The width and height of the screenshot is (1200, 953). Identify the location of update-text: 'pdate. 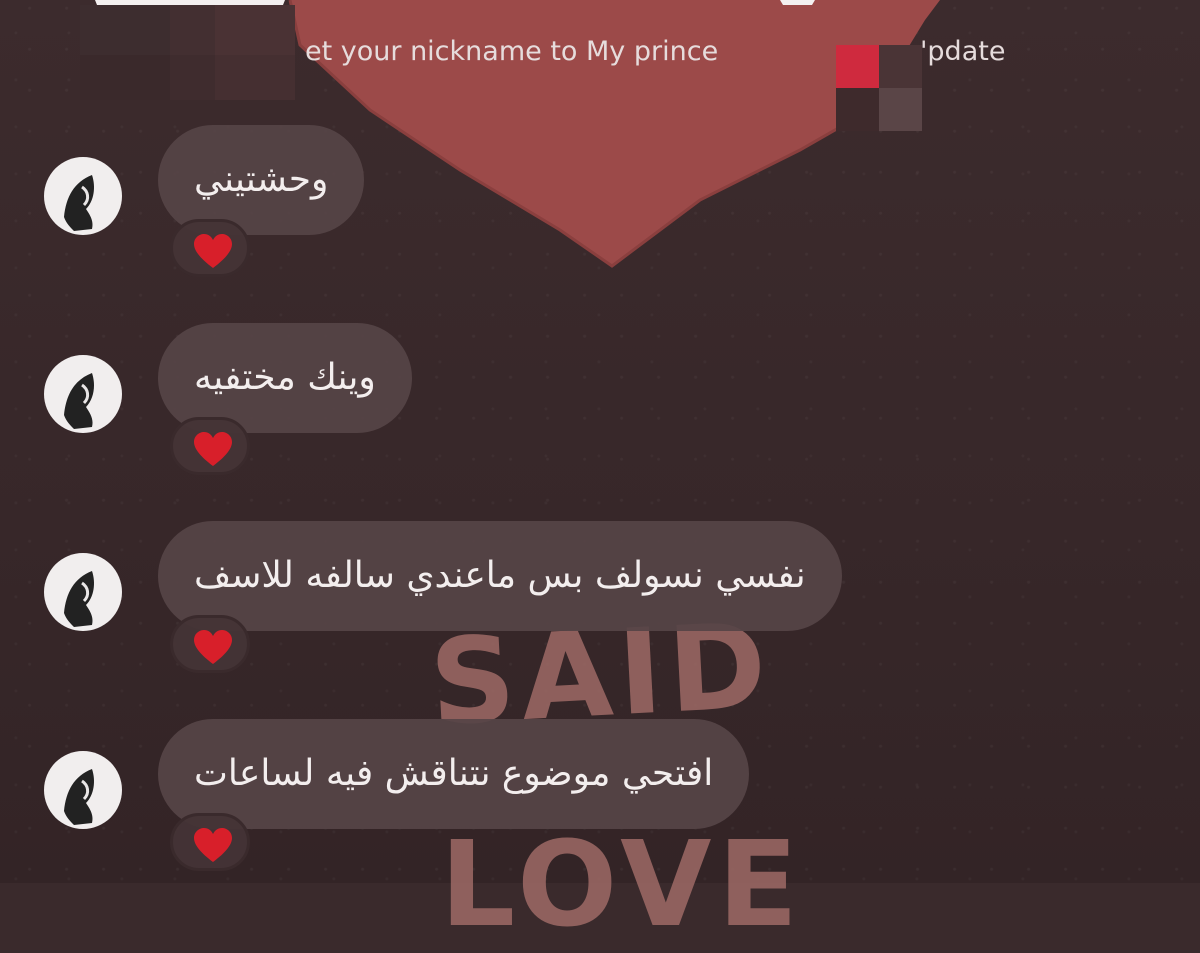
(963, 51).